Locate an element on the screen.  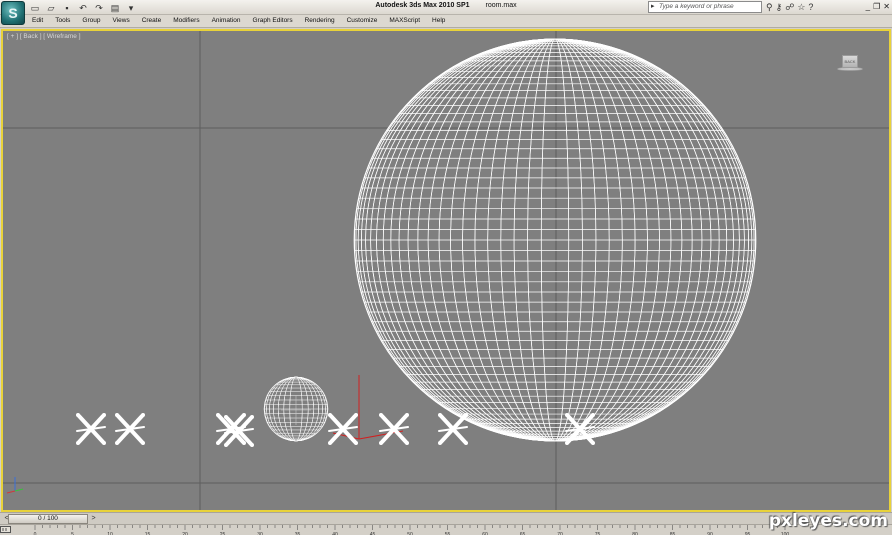
redo-icon: ↷ is located at coordinates (99, 8).